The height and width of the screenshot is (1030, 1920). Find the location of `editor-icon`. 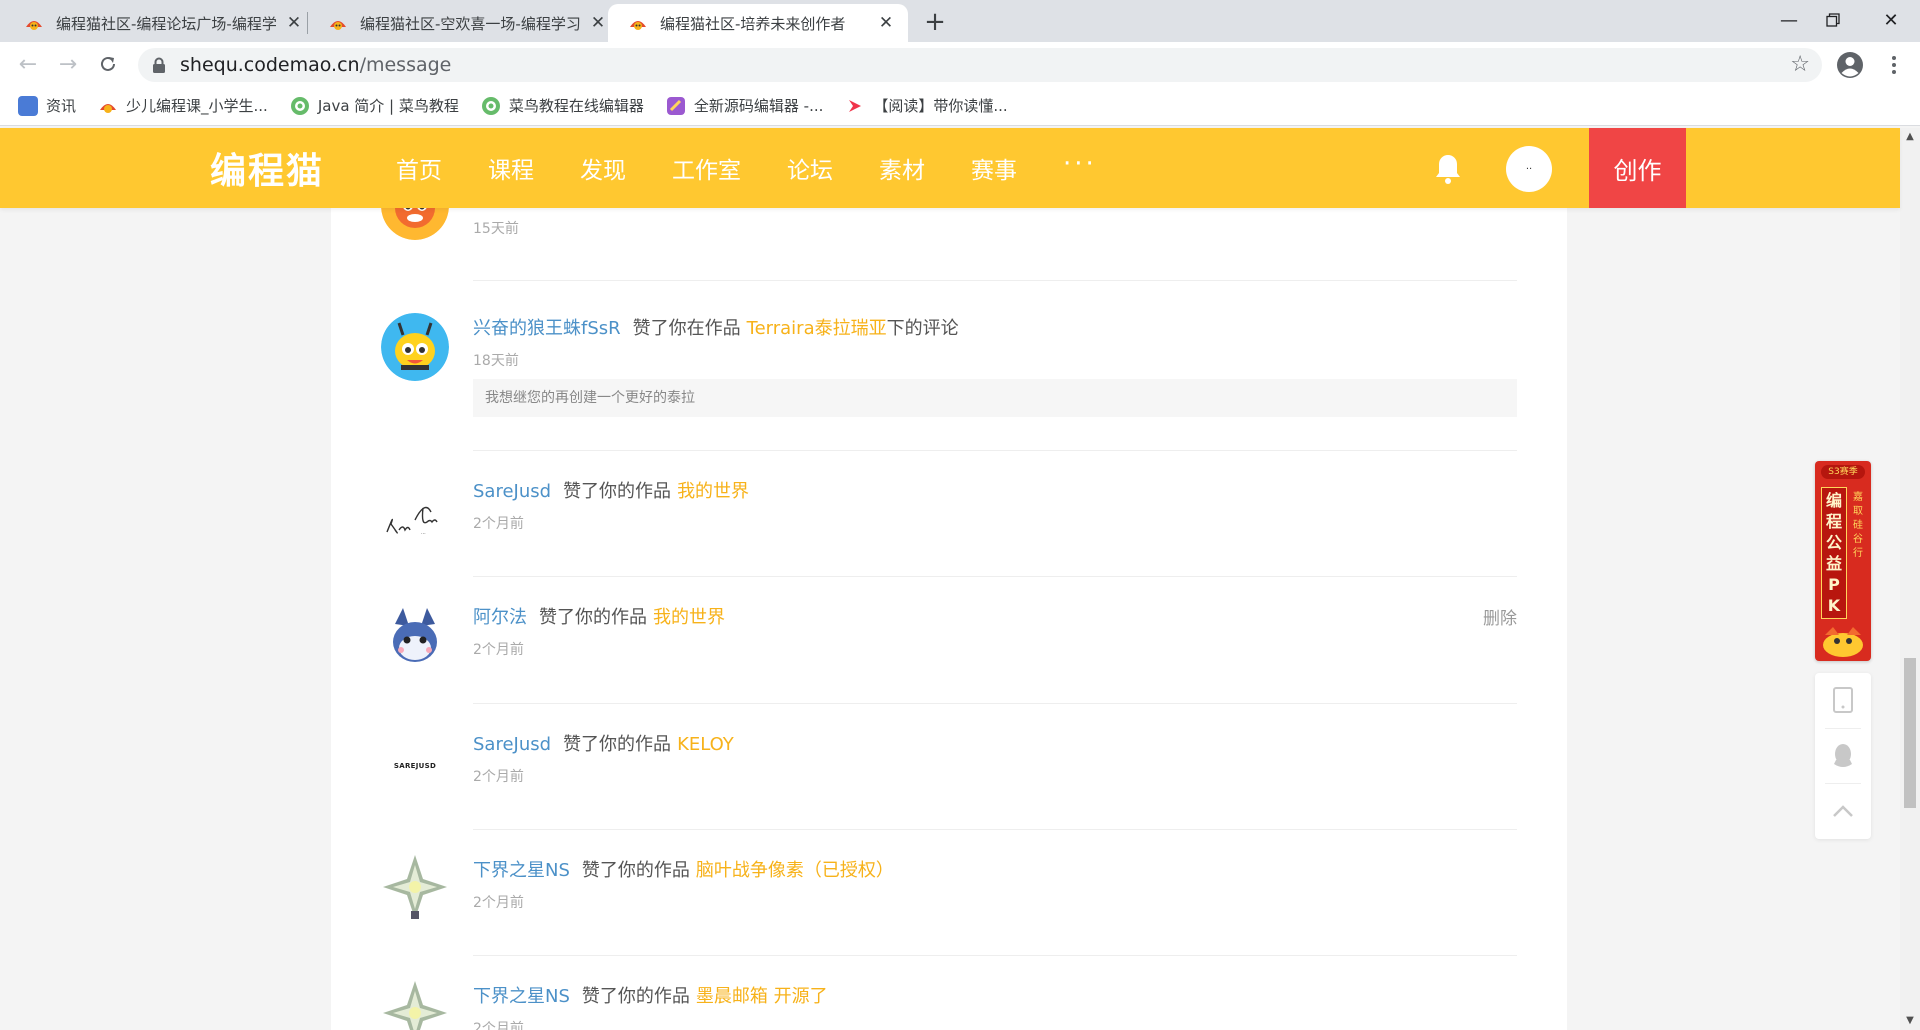

editor-icon is located at coordinates (675, 105).